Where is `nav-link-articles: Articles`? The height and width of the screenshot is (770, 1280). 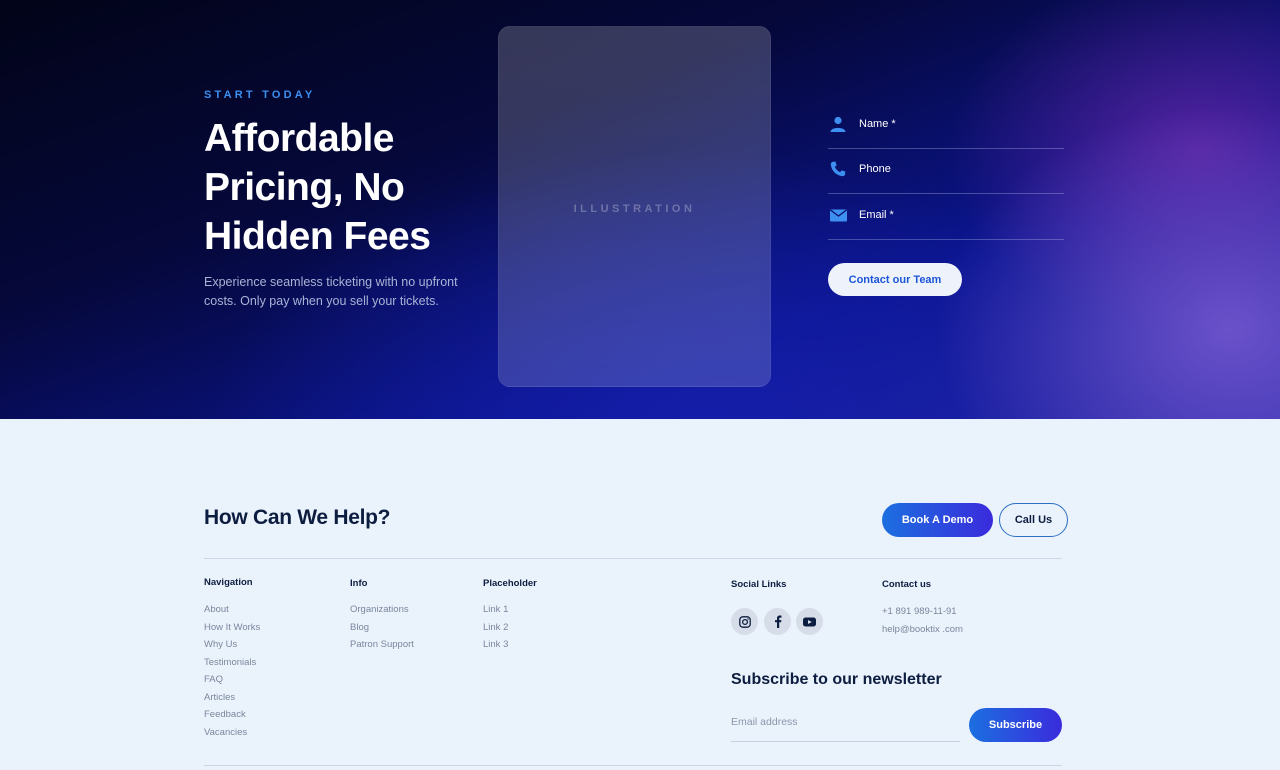 nav-link-articles: Articles is located at coordinates (232, 698).